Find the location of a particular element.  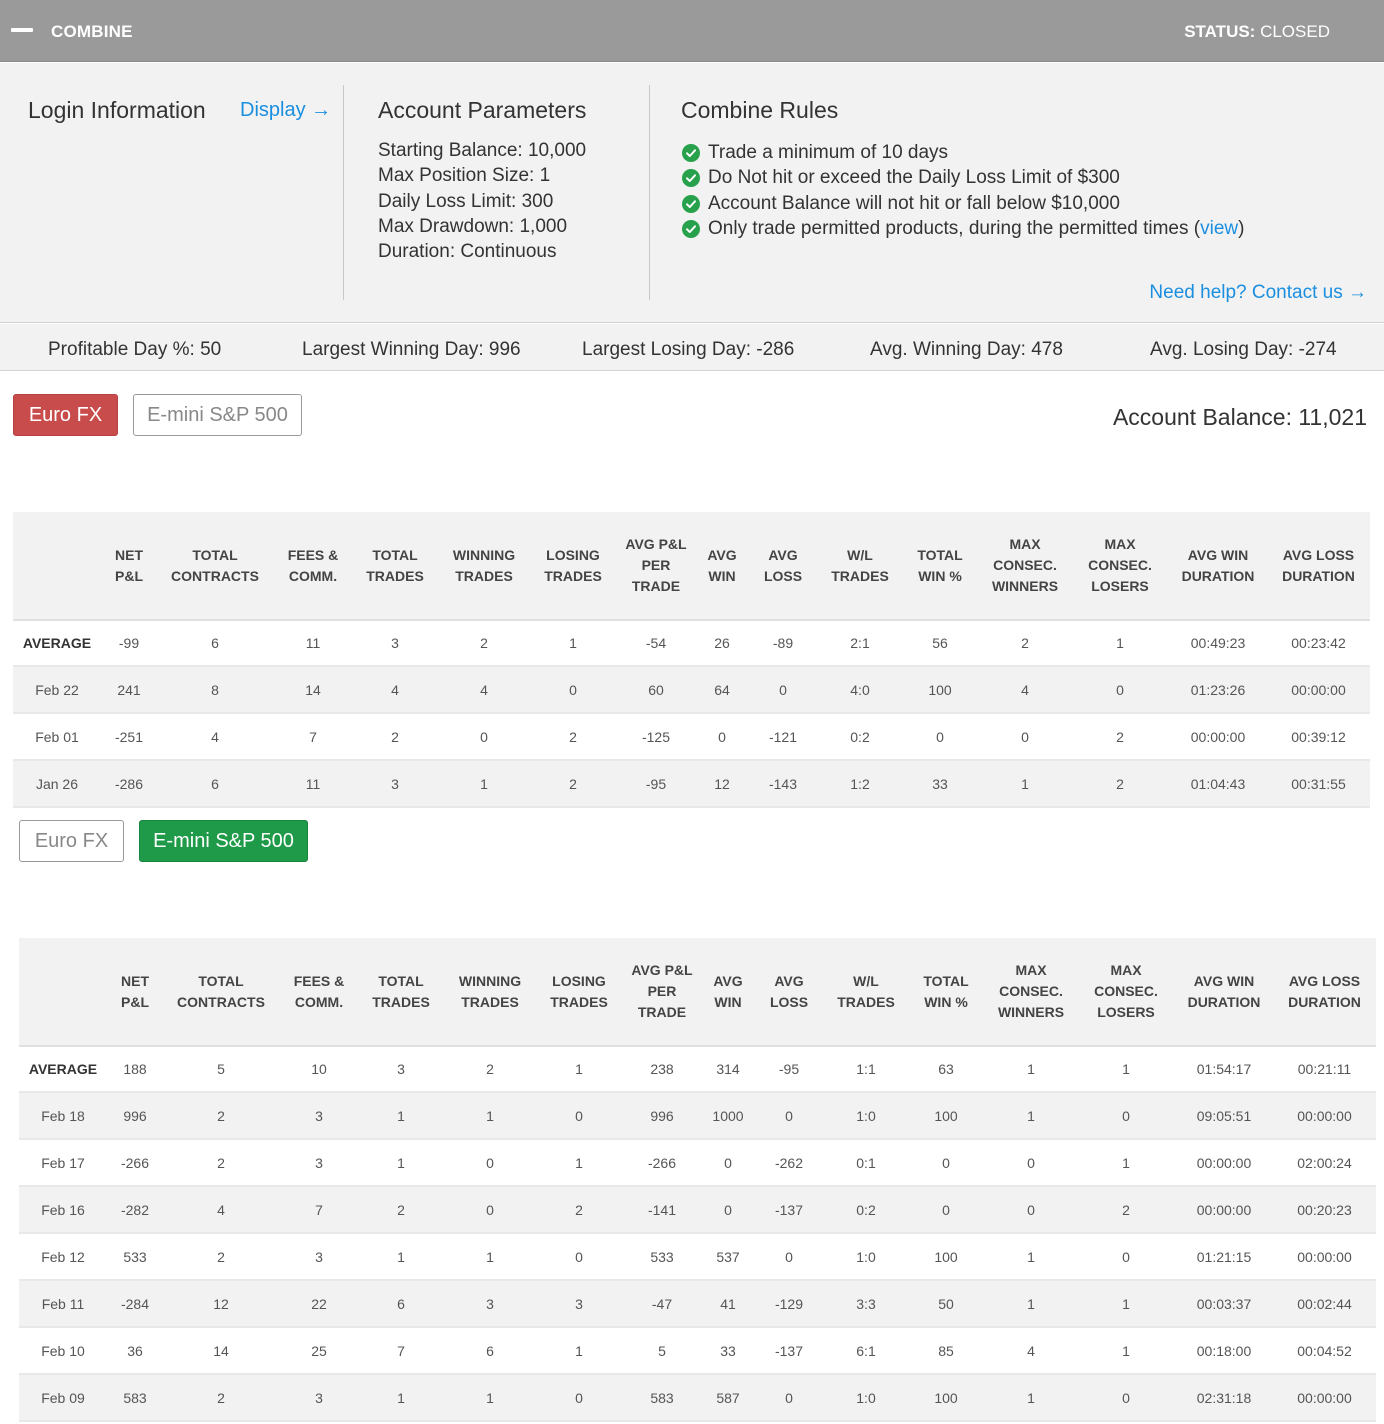

combine-header-bar: COMBINE STATUS: CLOSED is located at coordinates (692, 31).